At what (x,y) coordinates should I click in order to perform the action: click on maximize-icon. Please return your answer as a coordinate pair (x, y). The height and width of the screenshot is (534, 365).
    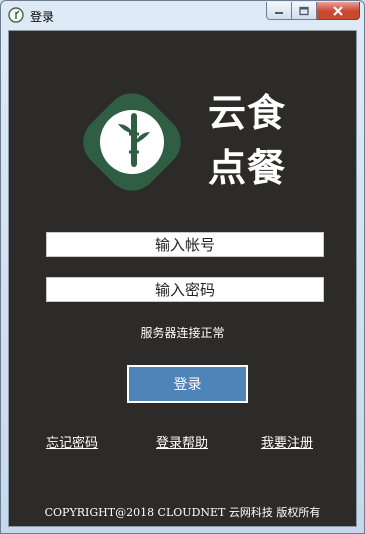
    Looking at the image, I should click on (304, 10).